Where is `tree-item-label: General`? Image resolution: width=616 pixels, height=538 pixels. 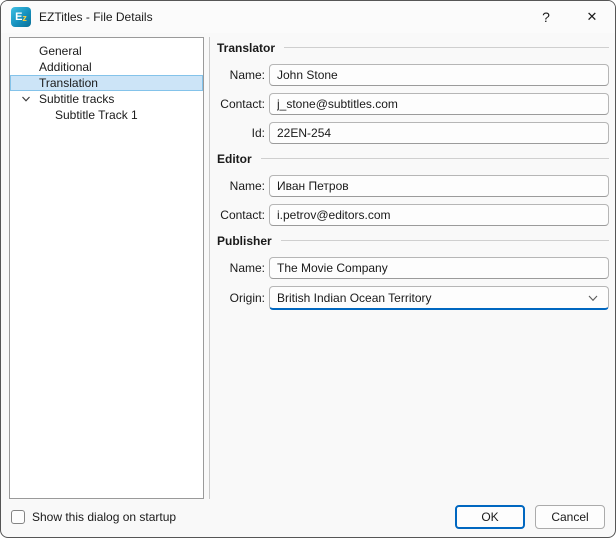 tree-item-label: General is located at coordinates (60, 51).